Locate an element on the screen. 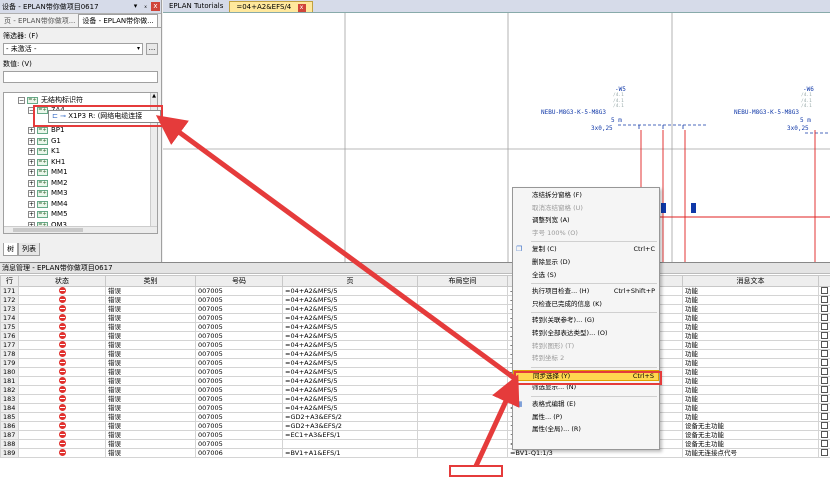  tab-tree: 树 is located at coordinates (10, 249).